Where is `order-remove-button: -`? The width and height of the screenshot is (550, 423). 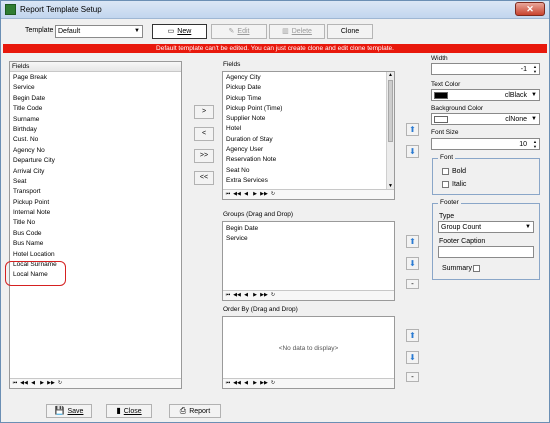 order-remove-button: - is located at coordinates (412, 377).